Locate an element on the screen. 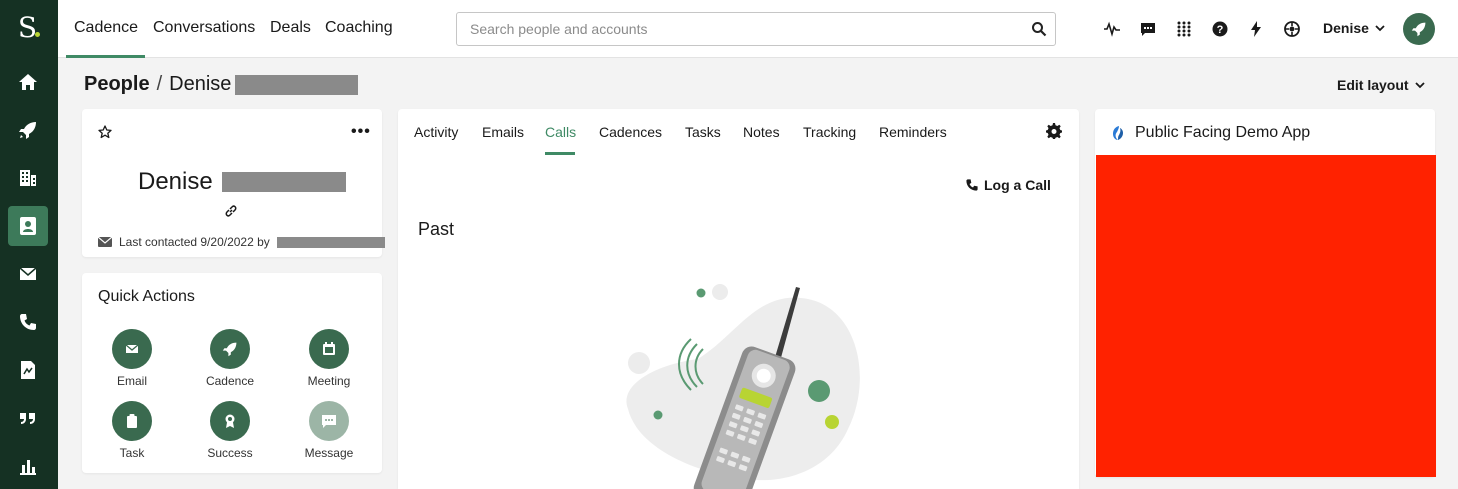 The height and width of the screenshot is (489, 1458). left-rail: S is located at coordinates (29, 244).